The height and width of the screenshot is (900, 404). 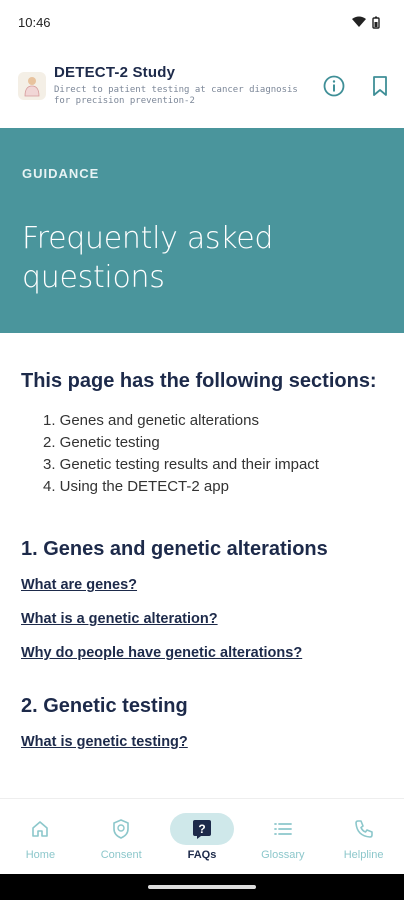 I want to click on nav-item-consent: Consent, so click(x=121, y=837).